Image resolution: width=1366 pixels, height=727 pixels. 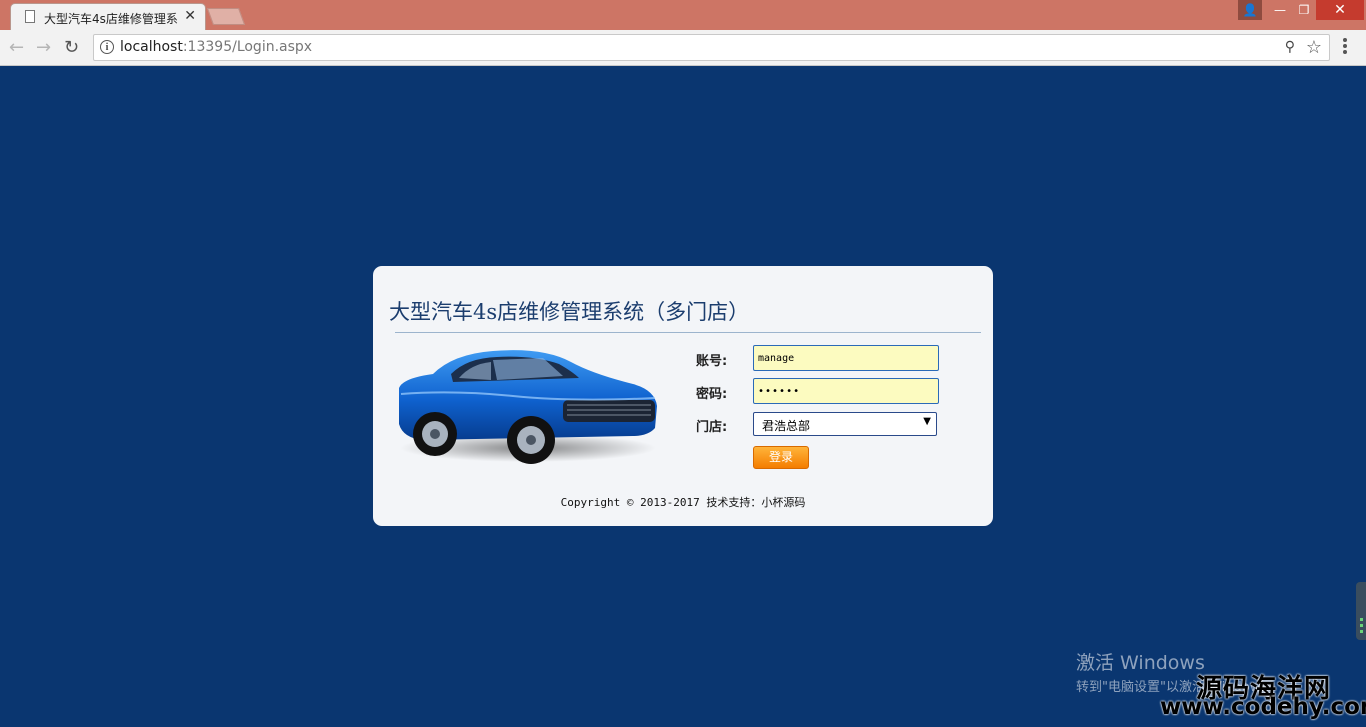 I want to click on back-arrow-icon: ←, so click(x=16, y=47).